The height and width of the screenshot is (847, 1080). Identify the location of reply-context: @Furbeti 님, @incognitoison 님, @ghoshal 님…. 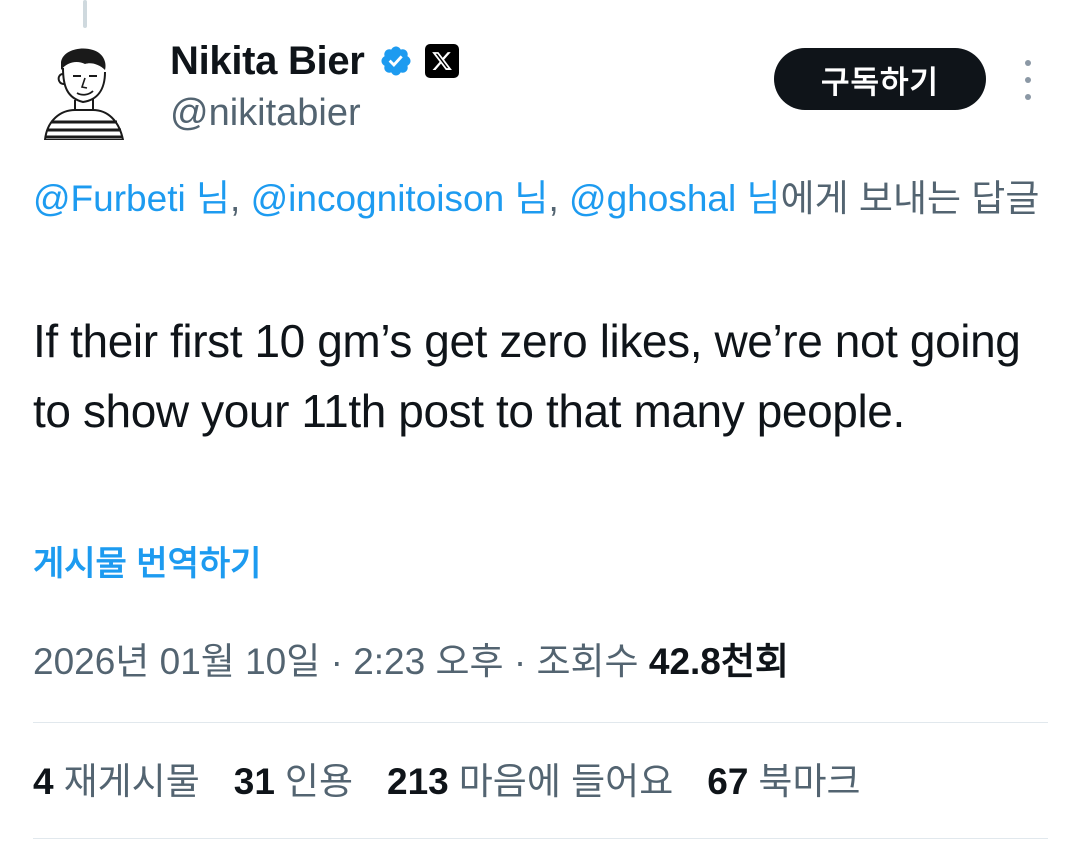
(538, 199).